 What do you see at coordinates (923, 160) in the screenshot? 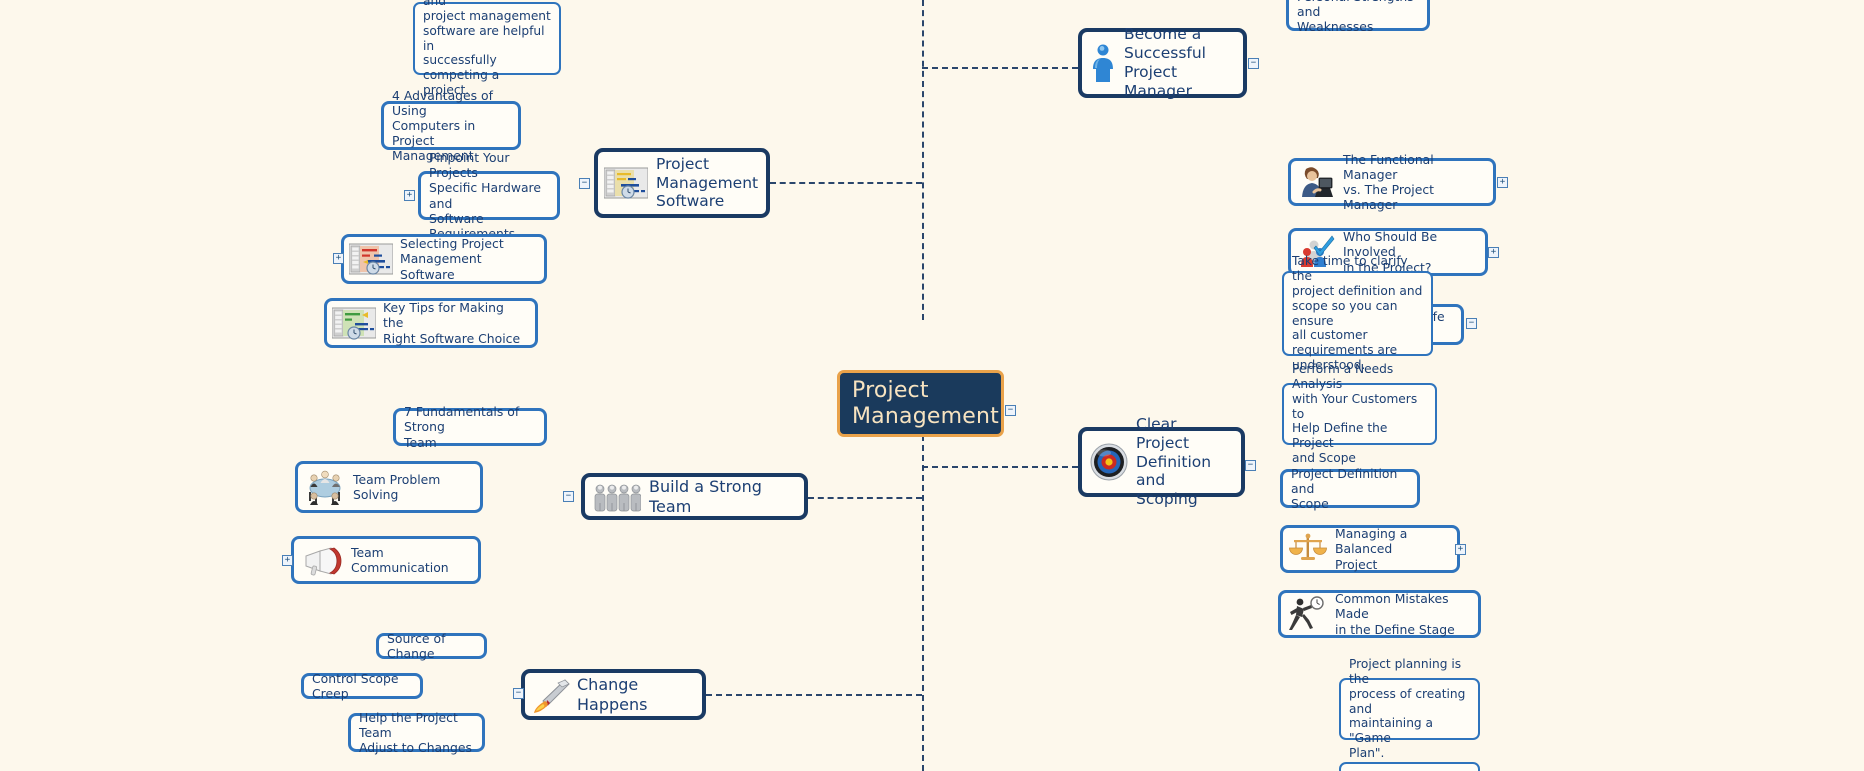
I see `trunk-line-upper` at bounding box center [923, 160].